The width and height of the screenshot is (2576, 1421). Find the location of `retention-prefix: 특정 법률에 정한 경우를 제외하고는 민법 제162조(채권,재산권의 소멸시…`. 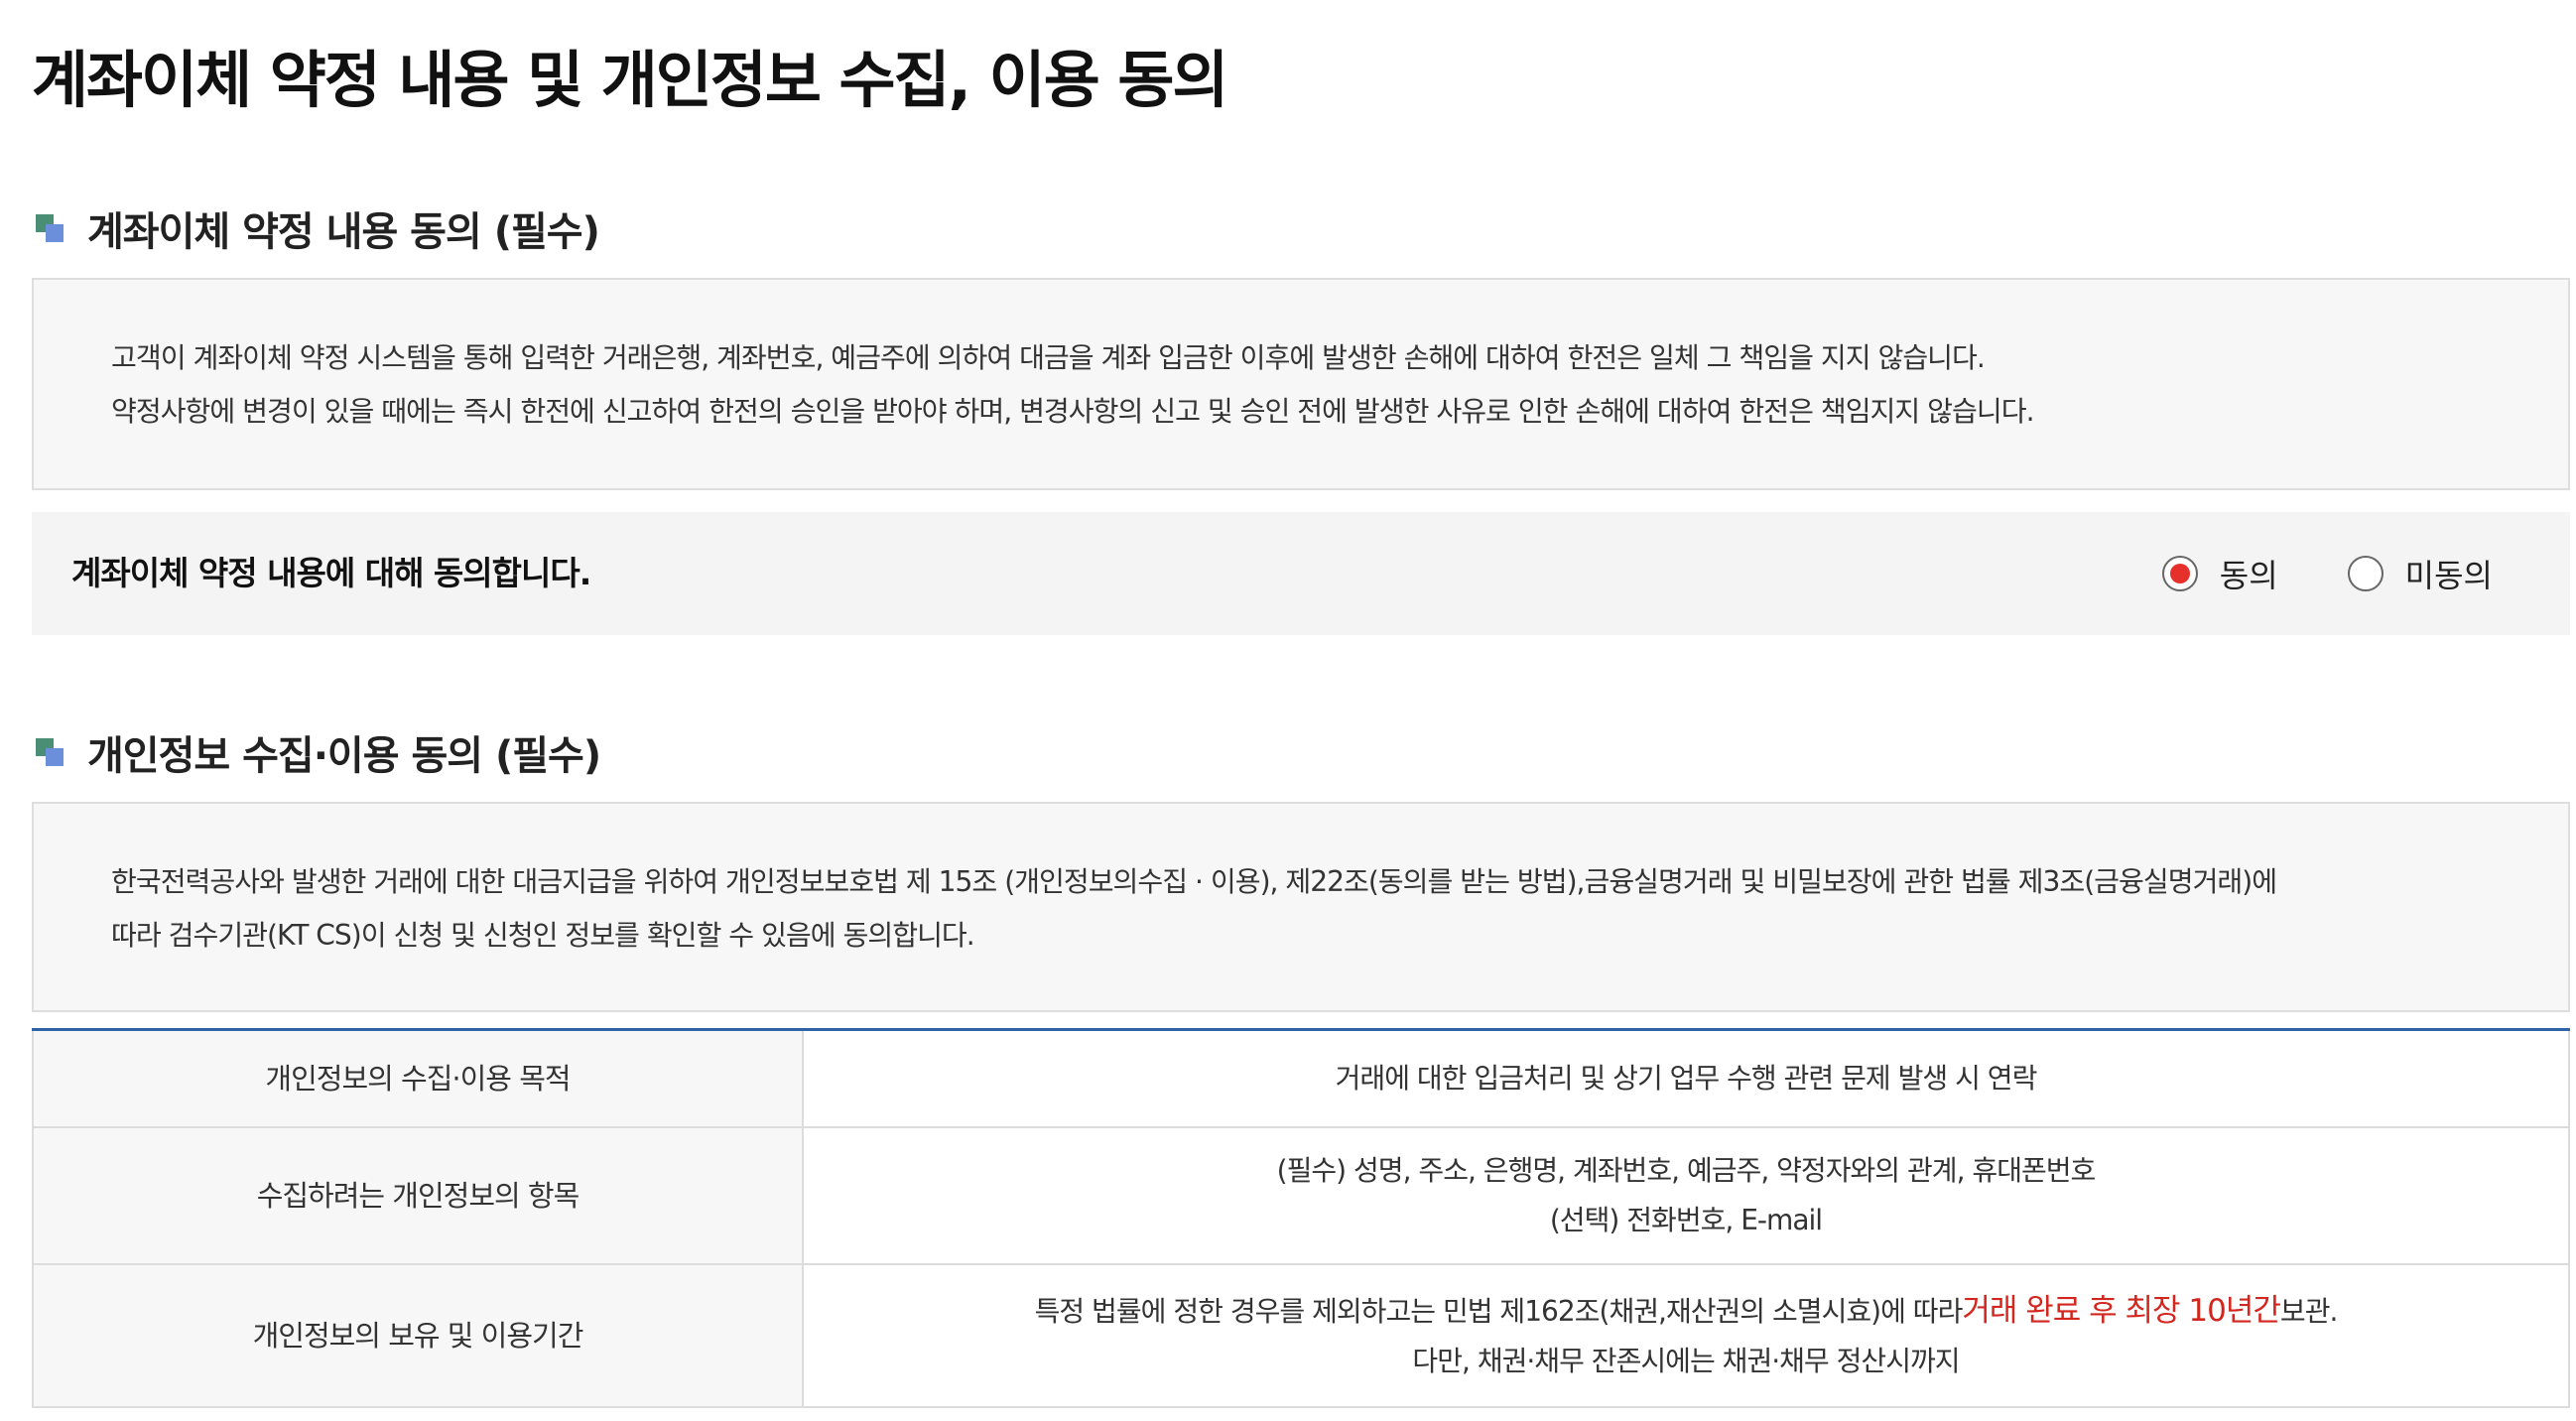

retention-prefix: 특정 법률에 정한 경우를 제외하고는 민법 제162조(채권,재산권의 소멸시… is located at coordinates (1499, 1311).